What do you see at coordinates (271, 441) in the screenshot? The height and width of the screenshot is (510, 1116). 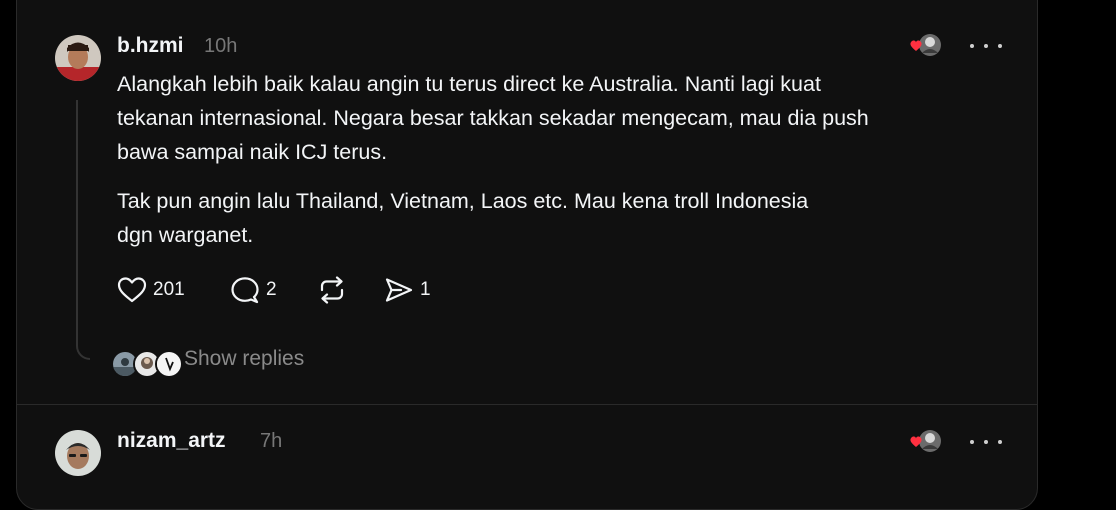 I see `post-time: 7h` at bounding box center [271, 441].